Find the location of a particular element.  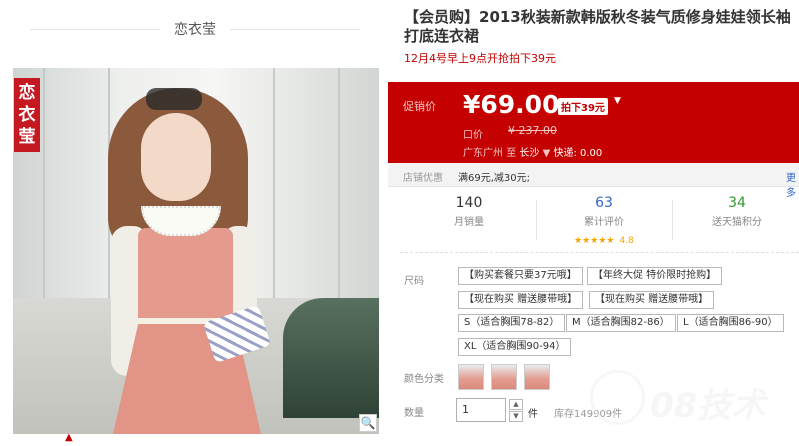

stat-reviews: 63 累计评价 ★★★★★ 4.8 is located at coordinates (604, 221).